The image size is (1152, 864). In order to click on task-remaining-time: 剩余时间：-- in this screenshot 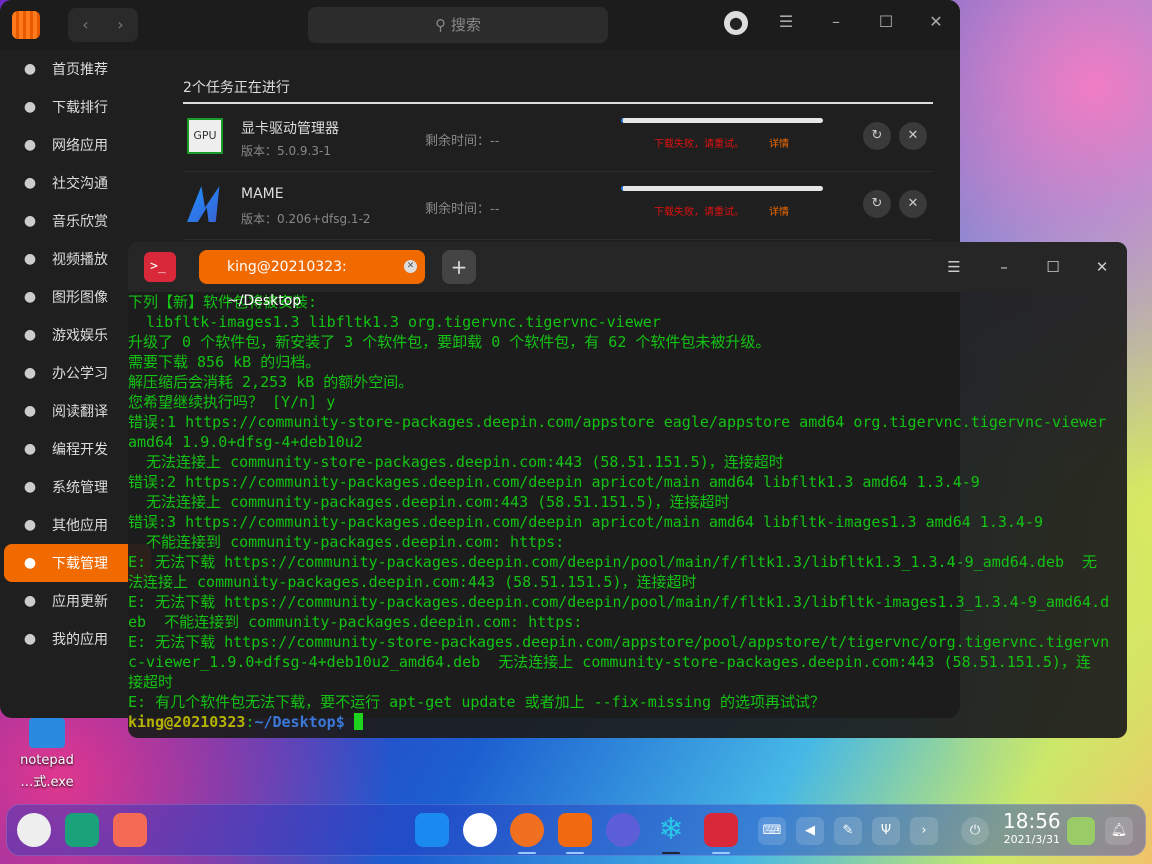, I will do `click(462, 141)`.